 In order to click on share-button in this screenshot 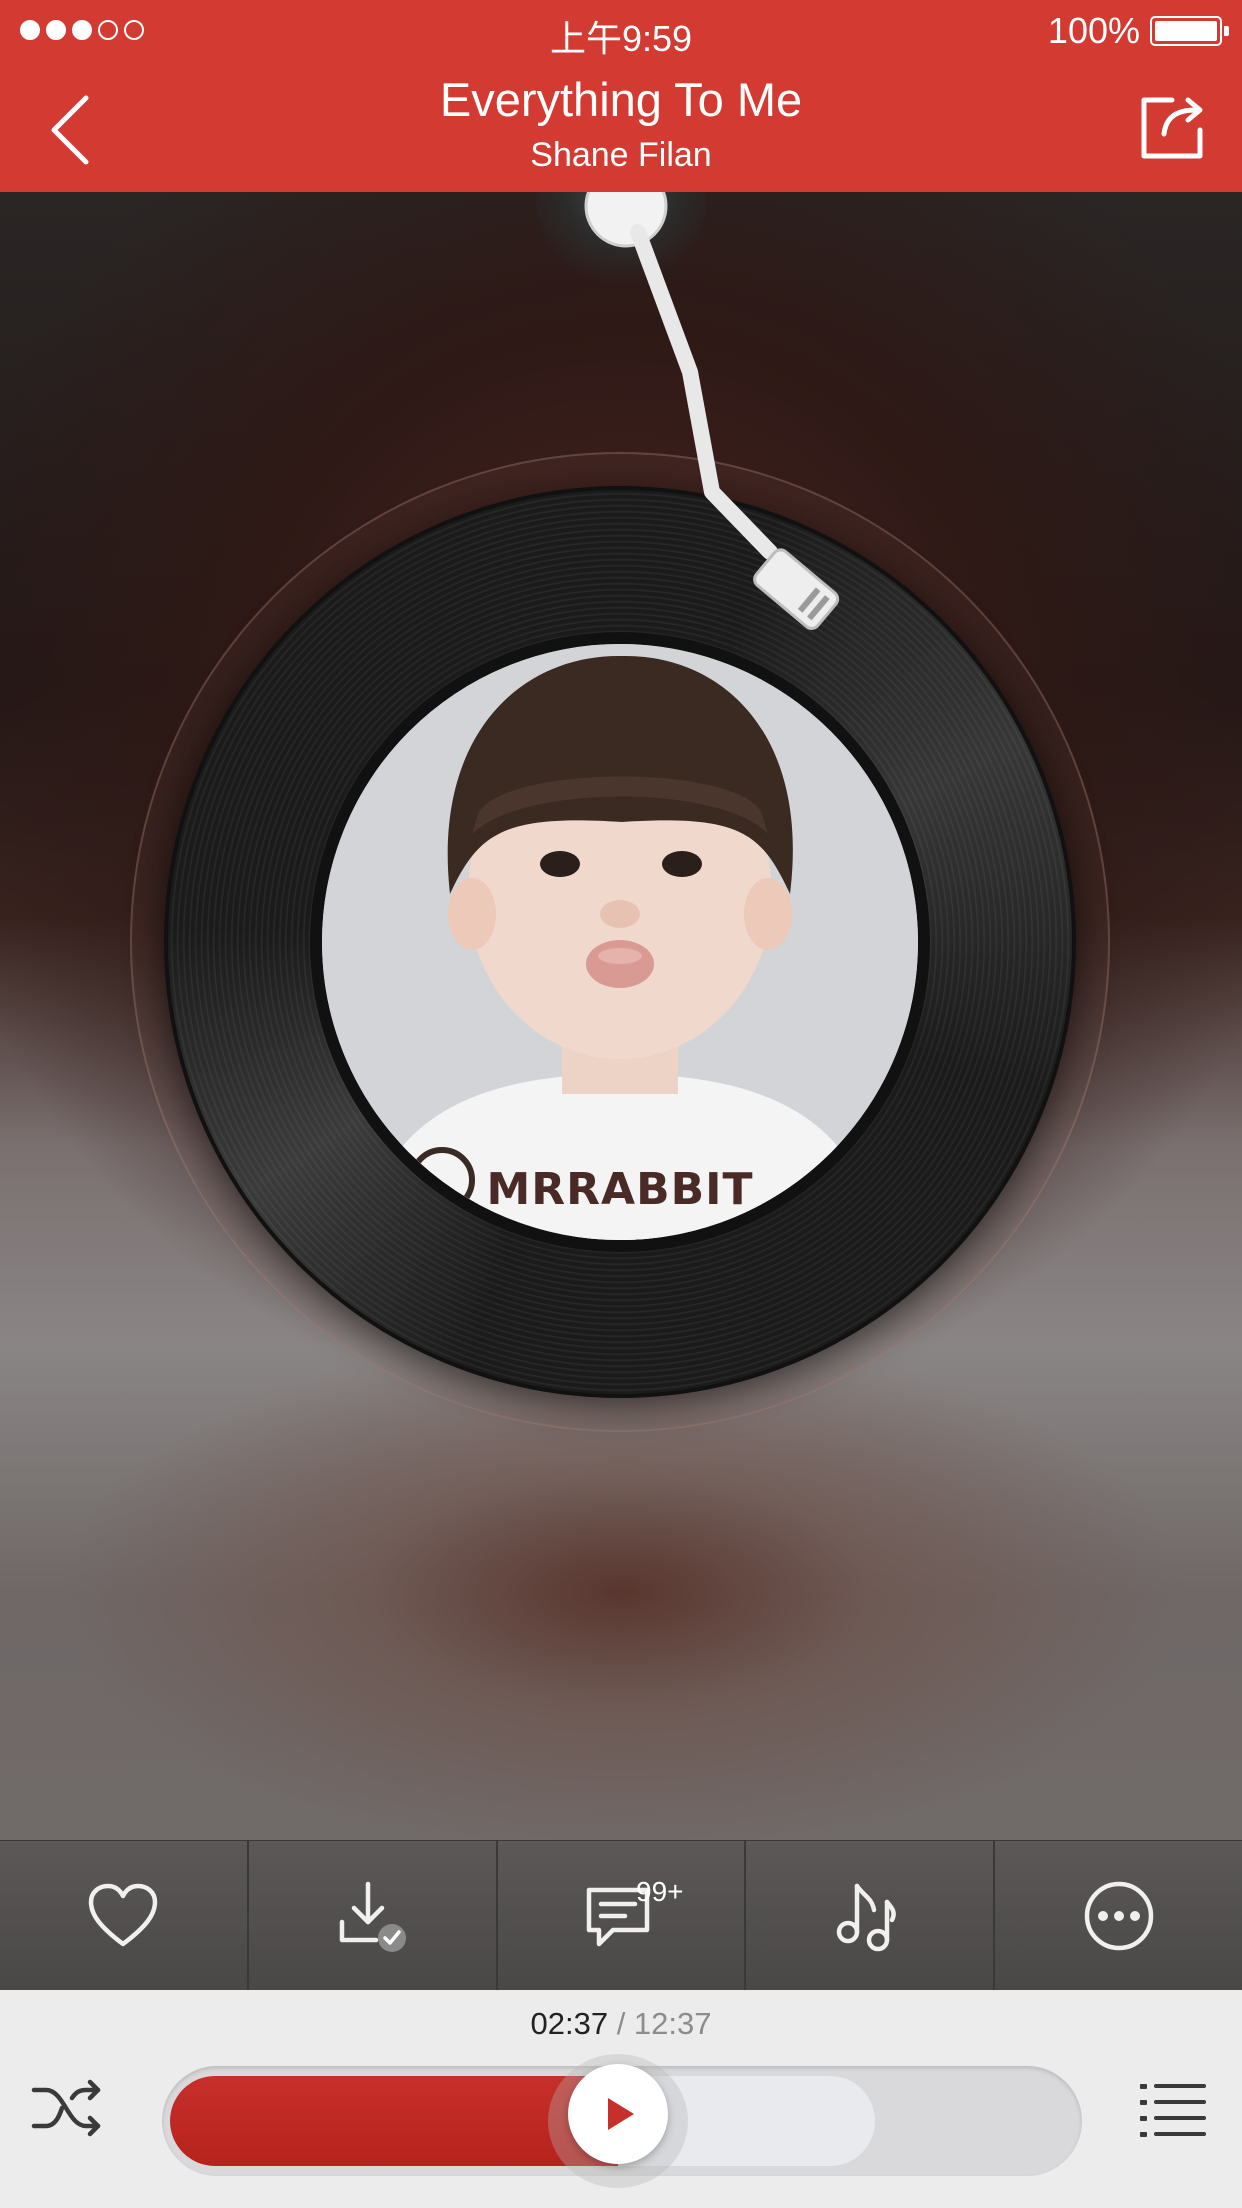, I will do `click(1173, 126)`.